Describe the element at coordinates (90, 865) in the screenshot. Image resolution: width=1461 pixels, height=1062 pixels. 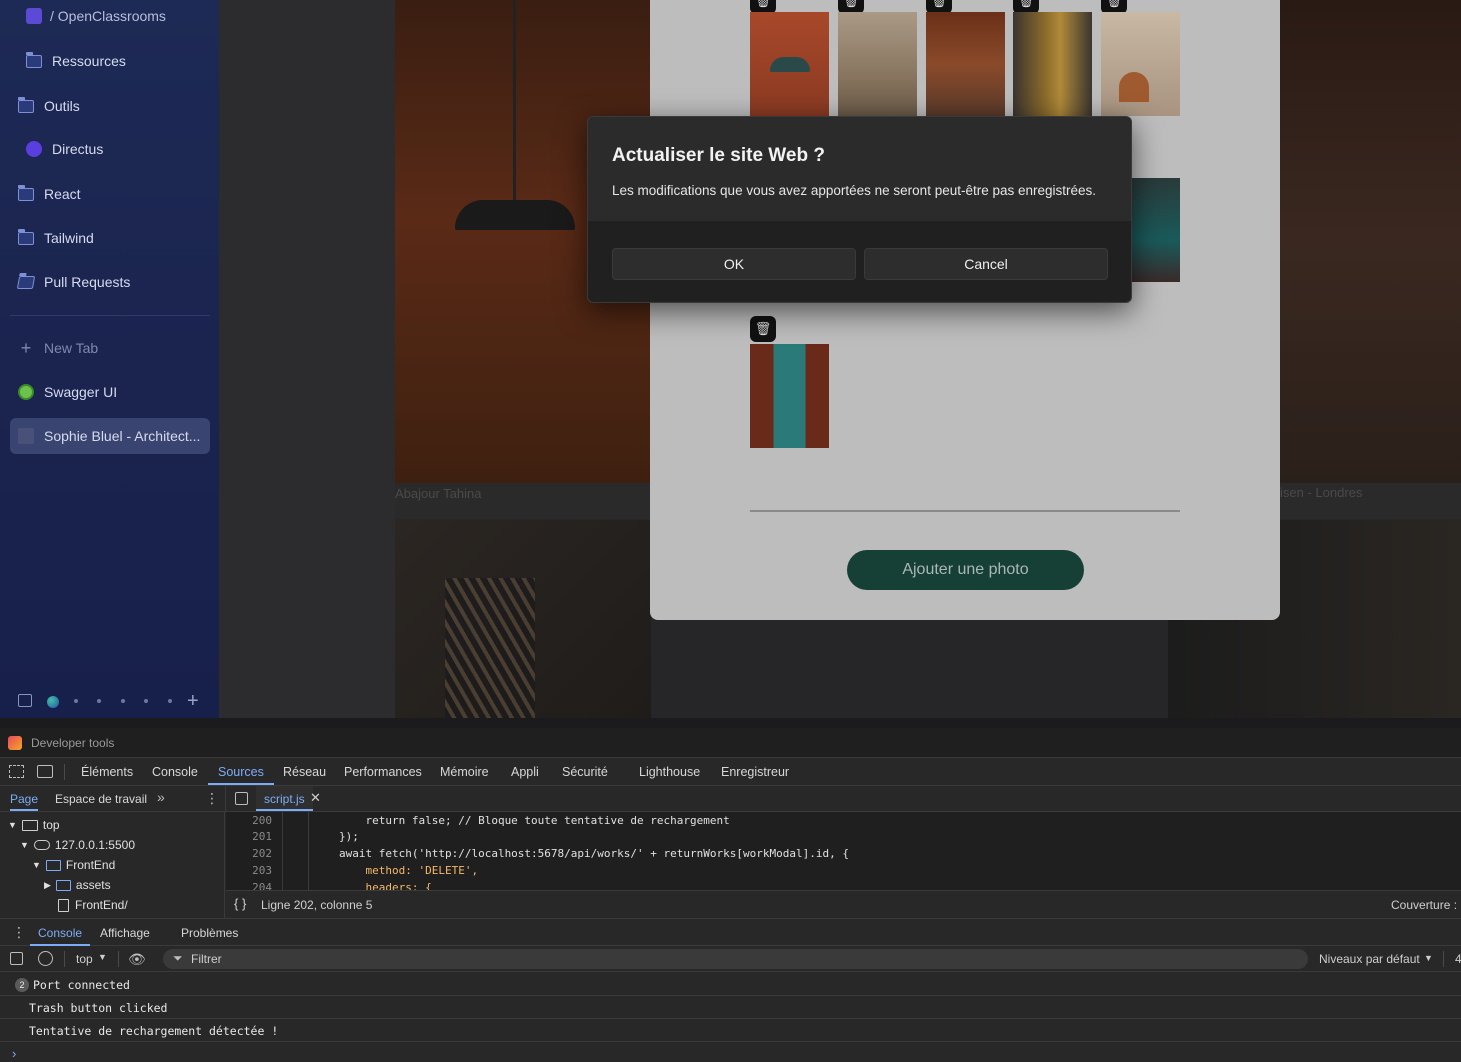
I see `tree-label: FrontEnd` at that location.